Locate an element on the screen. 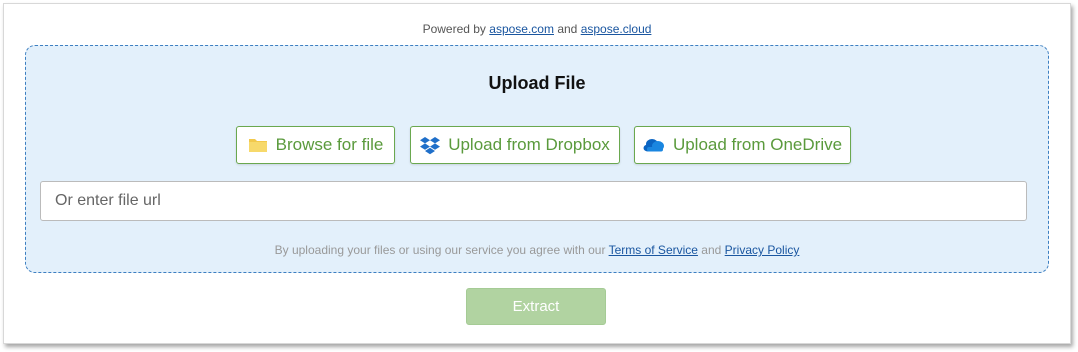 The height and width of the screenshot is (352, 1078). aspose-cloud-link: aspose.cloud is located at coordinates (616, 29).